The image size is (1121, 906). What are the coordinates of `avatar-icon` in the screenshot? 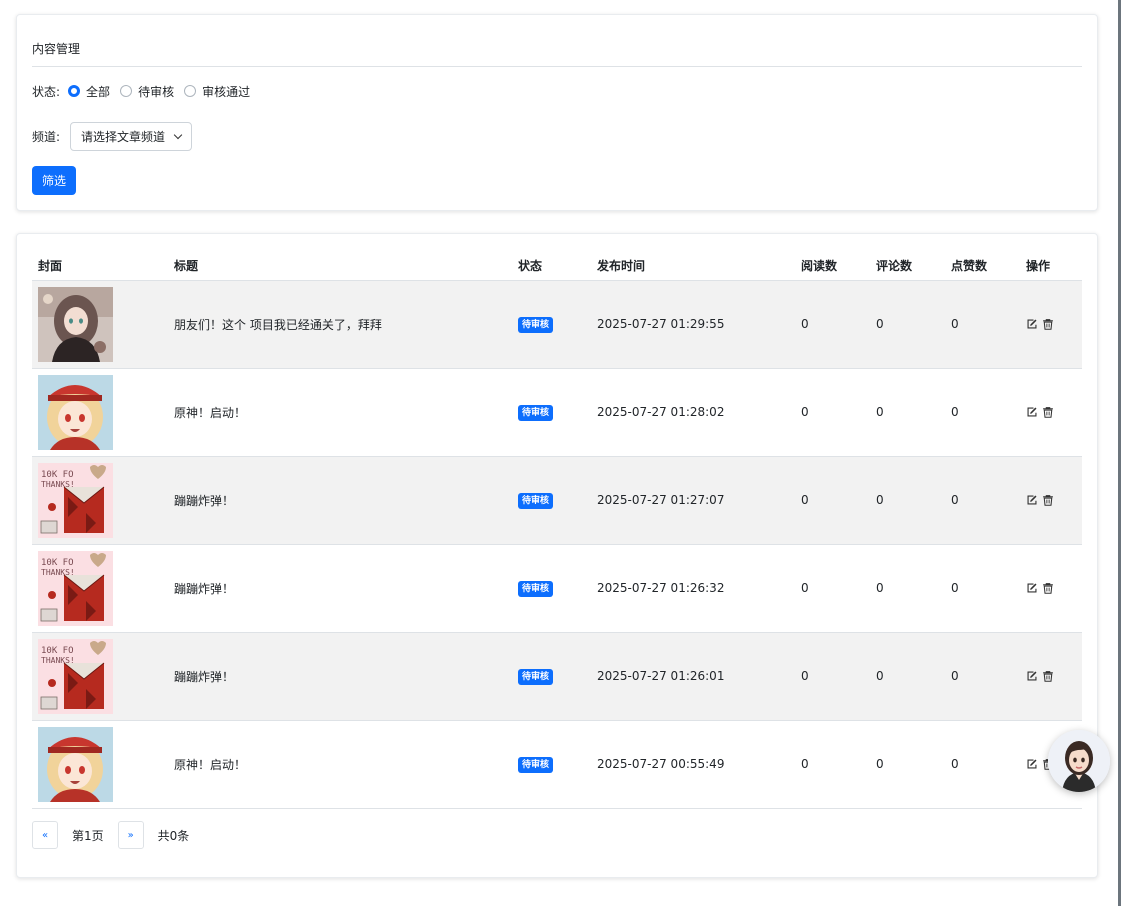 It's located at (1079, 761).